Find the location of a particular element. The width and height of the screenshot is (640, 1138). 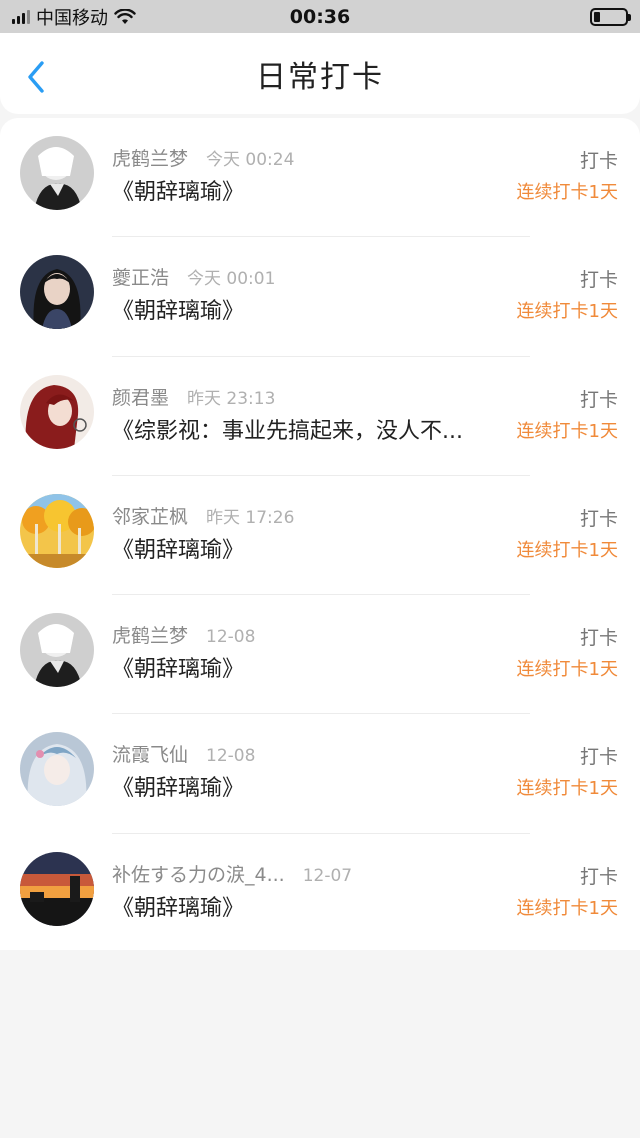

checkin-row: 夔正浩 今天 00:01 《朝辞璃瑜》 打卡 连续打卡1天 is located at coordinates (320, 297).